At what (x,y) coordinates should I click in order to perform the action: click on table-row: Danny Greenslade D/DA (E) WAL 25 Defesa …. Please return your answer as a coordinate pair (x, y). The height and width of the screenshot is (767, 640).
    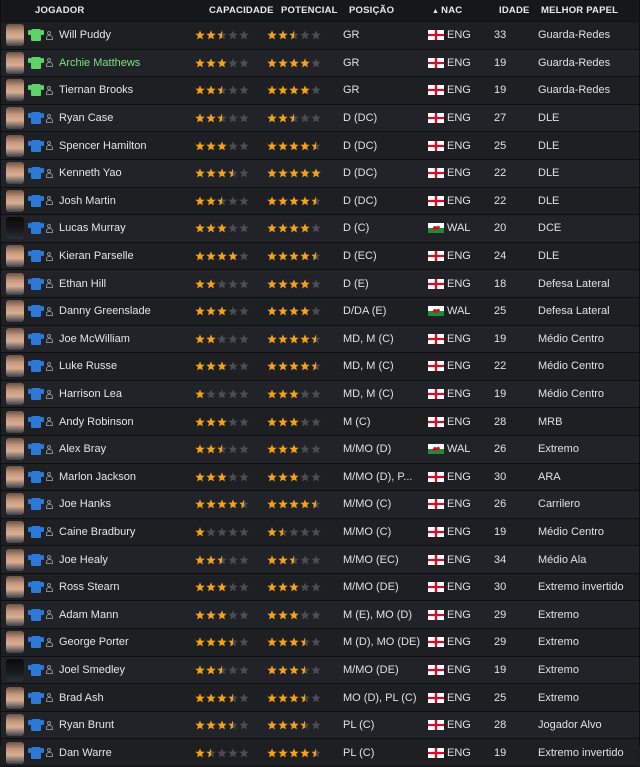
    Looking at the image, I should click on (320, 311).